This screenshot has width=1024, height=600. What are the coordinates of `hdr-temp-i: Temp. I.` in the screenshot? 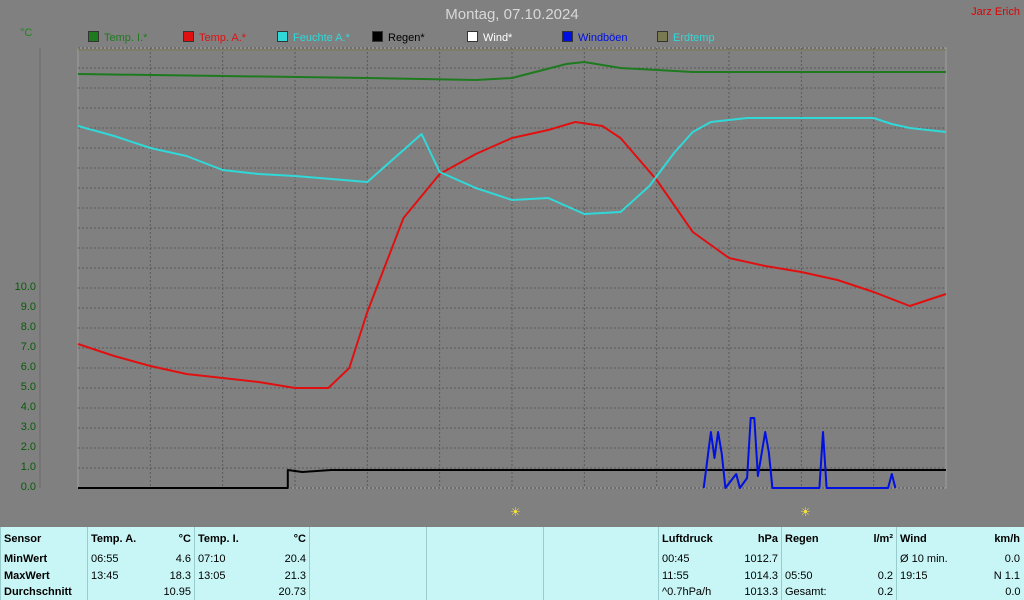 It's located at (222, 539).